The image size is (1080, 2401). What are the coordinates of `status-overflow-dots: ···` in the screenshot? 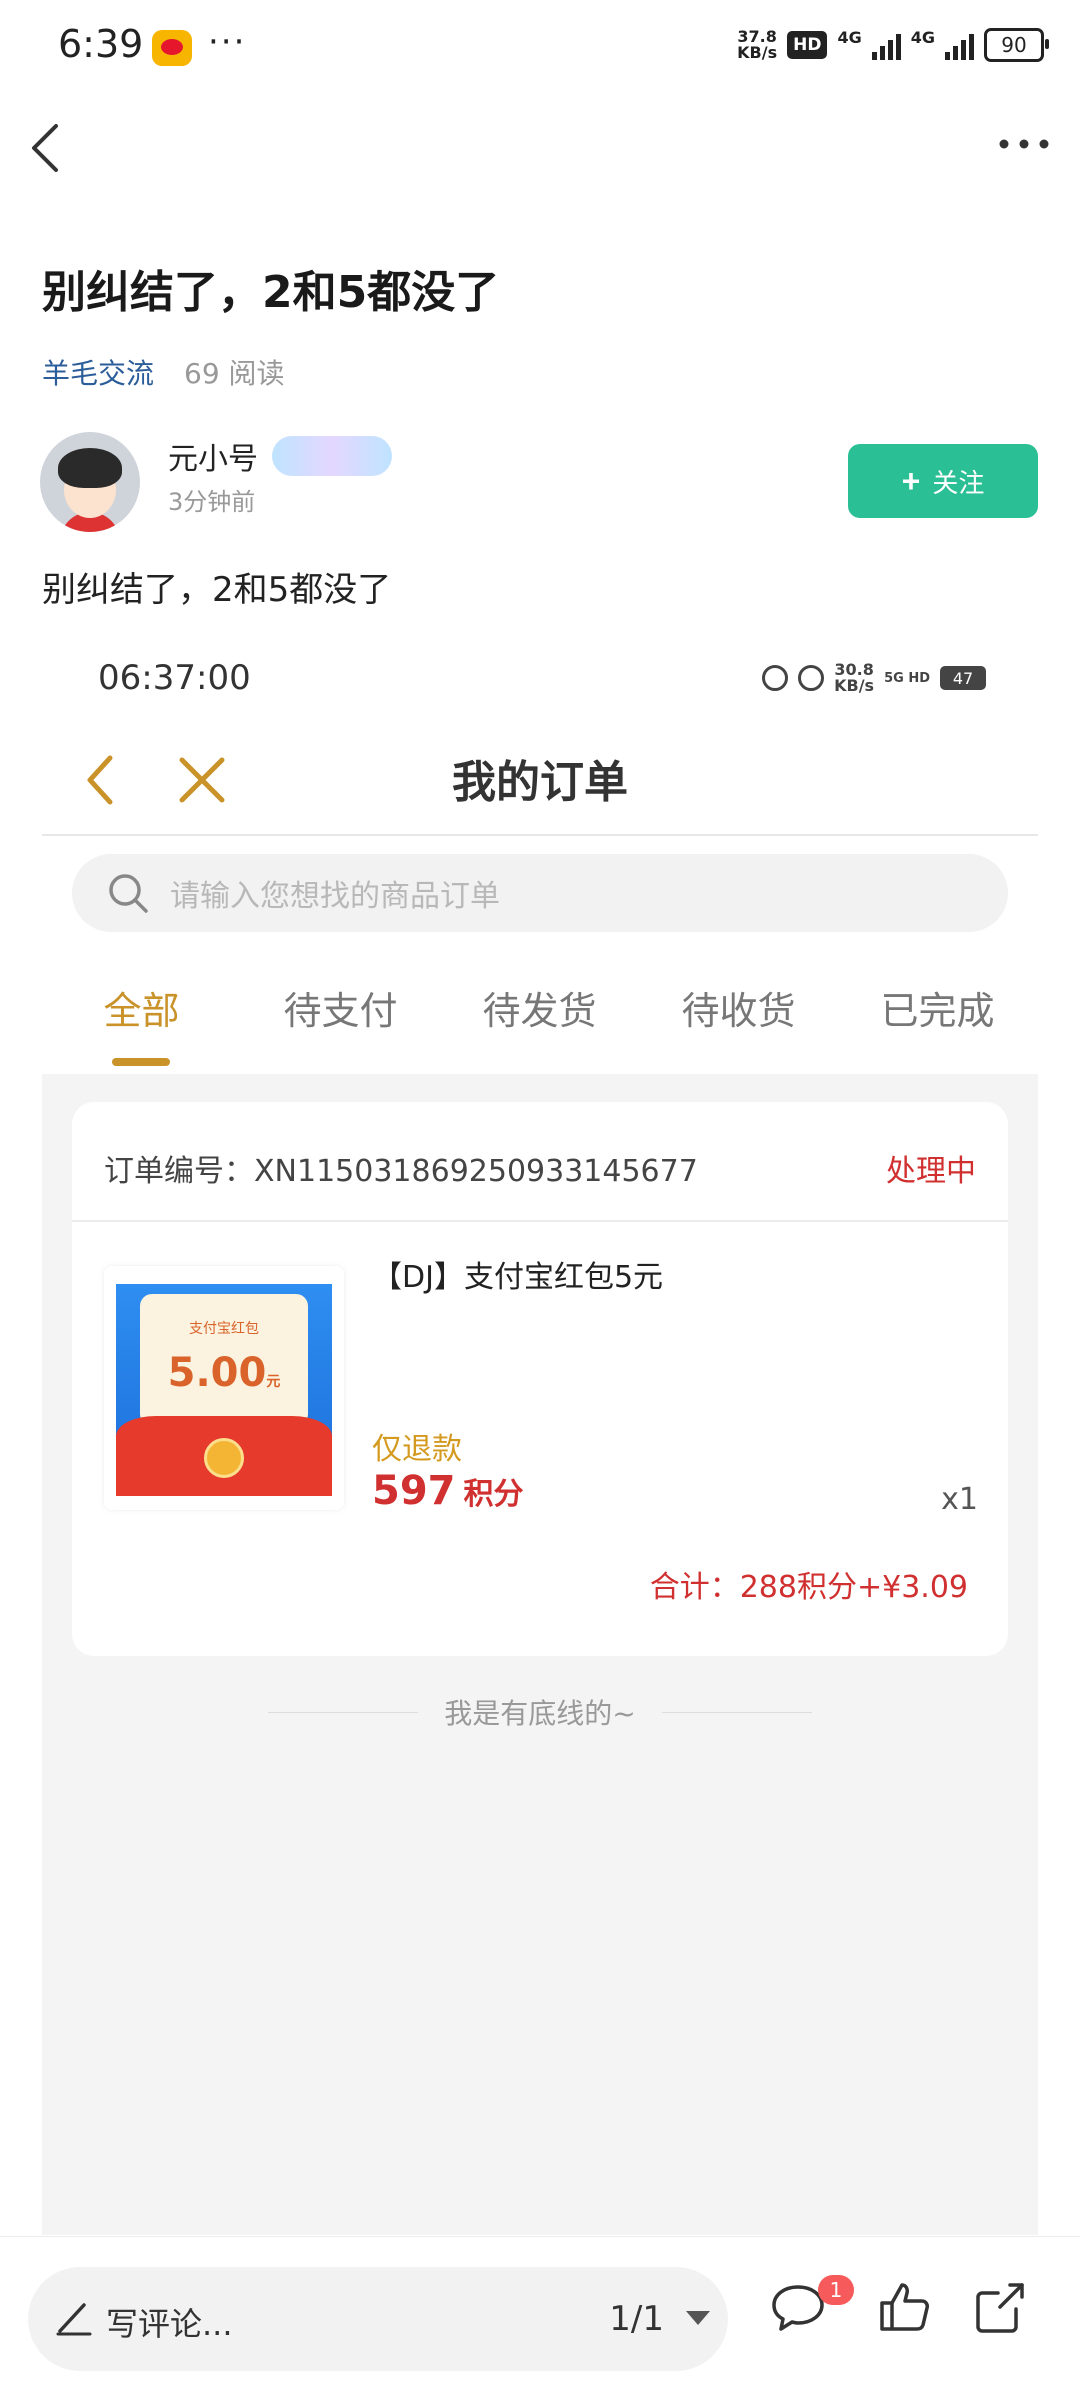 It's located at (227, 42).